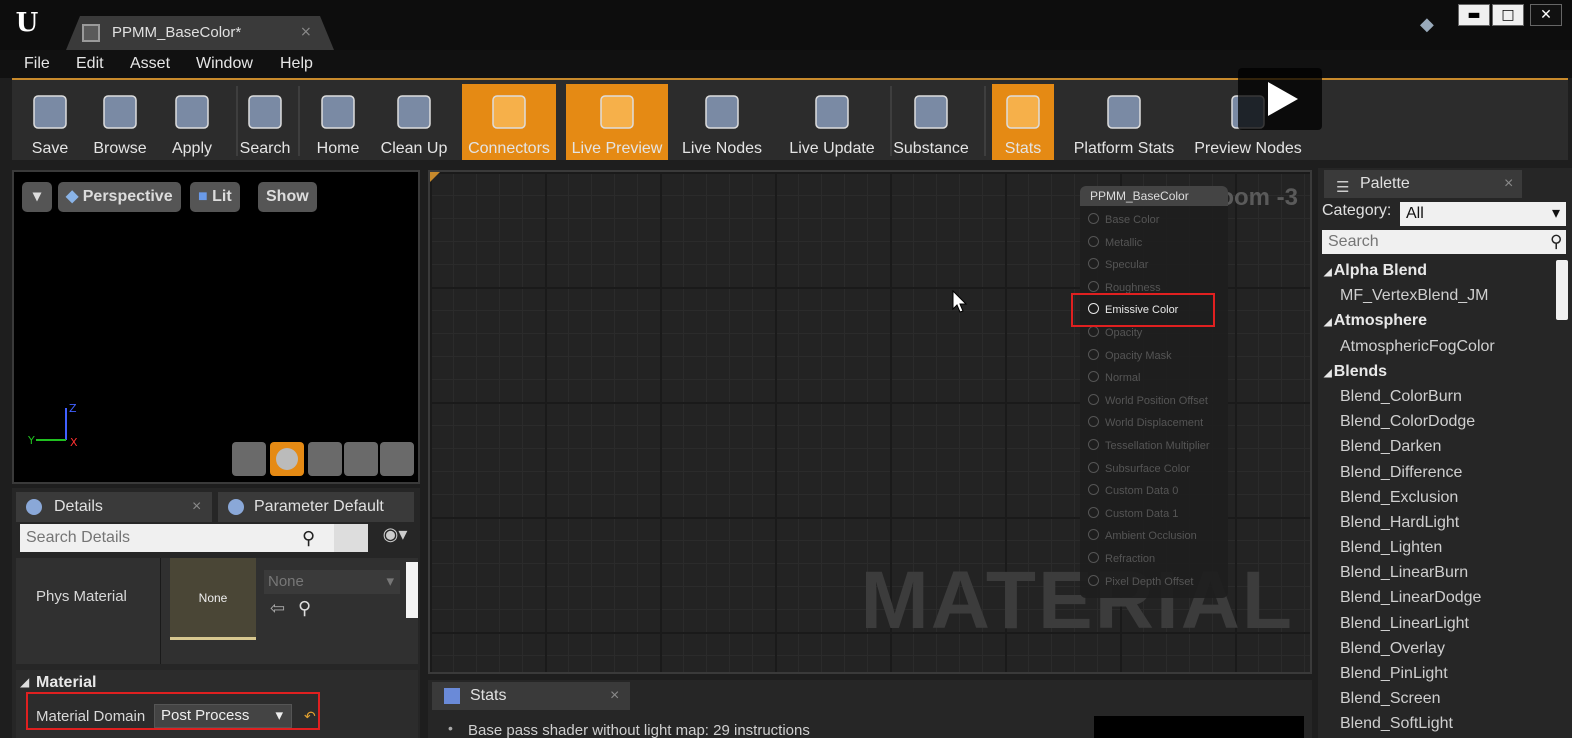 The height and width of the screenshot is (738, 1572). I want to click on tab-stats: Stats ×, so click(531, 696).